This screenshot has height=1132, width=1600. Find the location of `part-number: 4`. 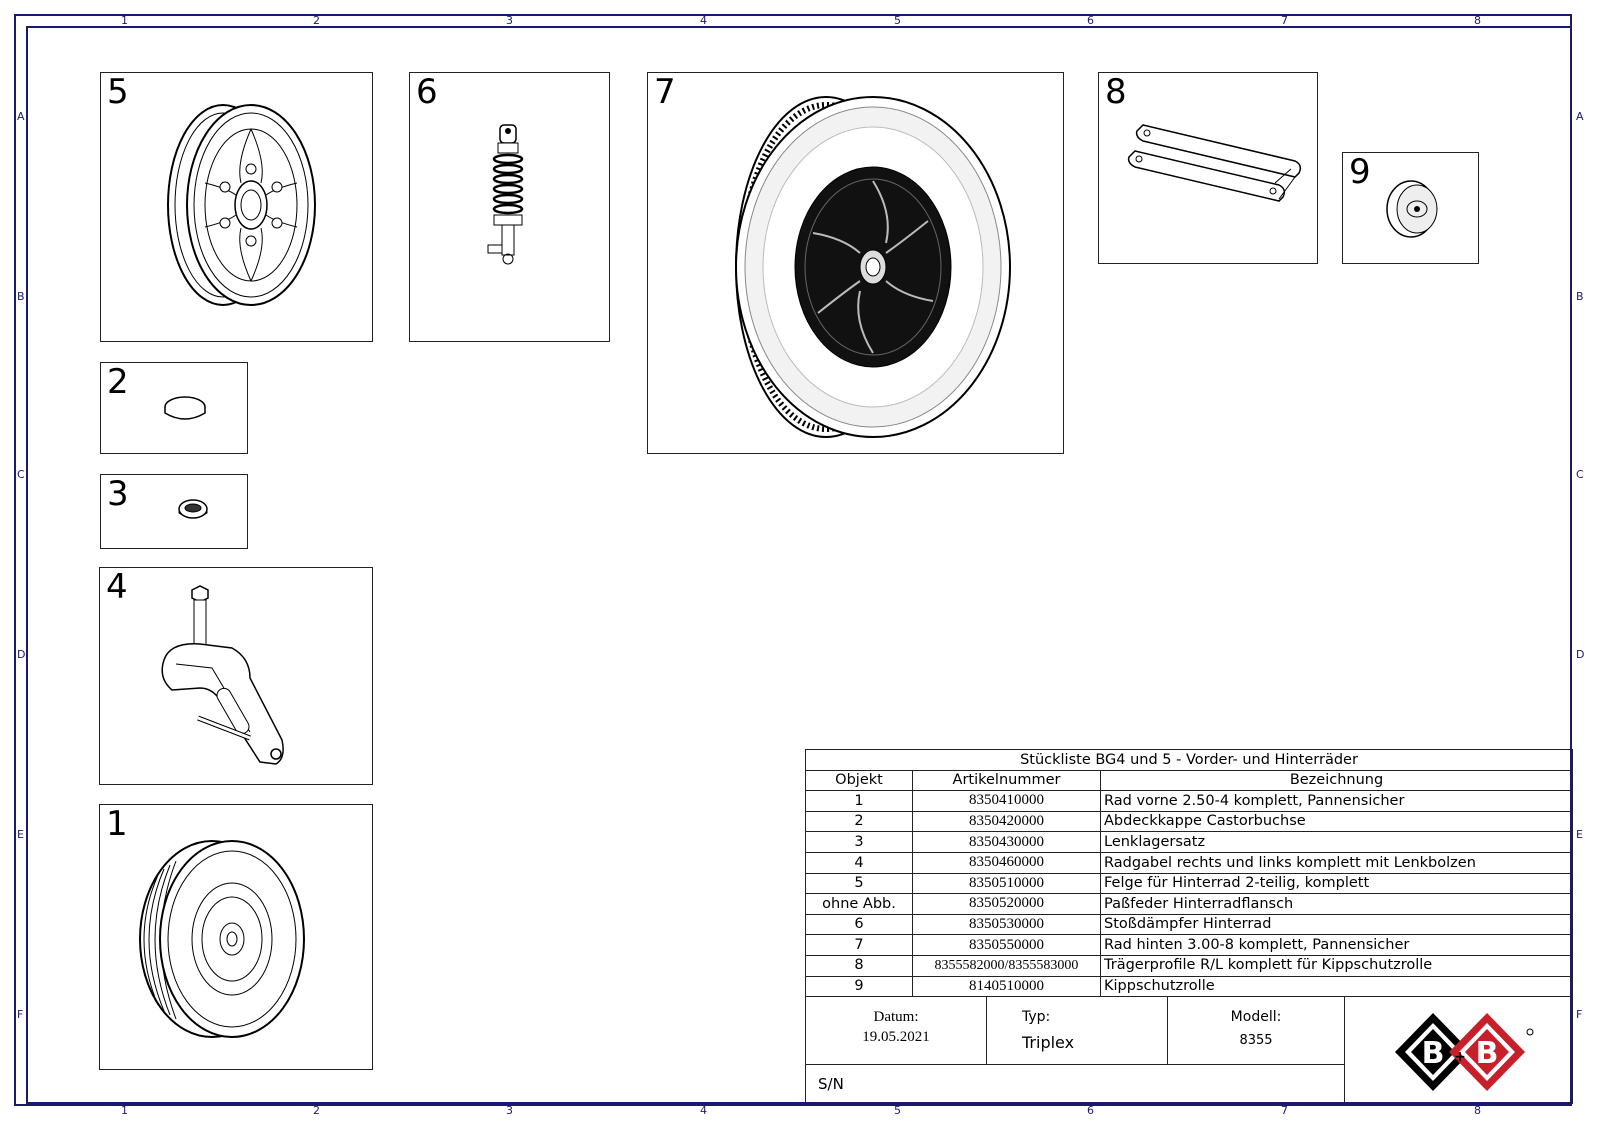

part-number: 4 is located at coordinates (117, 587).